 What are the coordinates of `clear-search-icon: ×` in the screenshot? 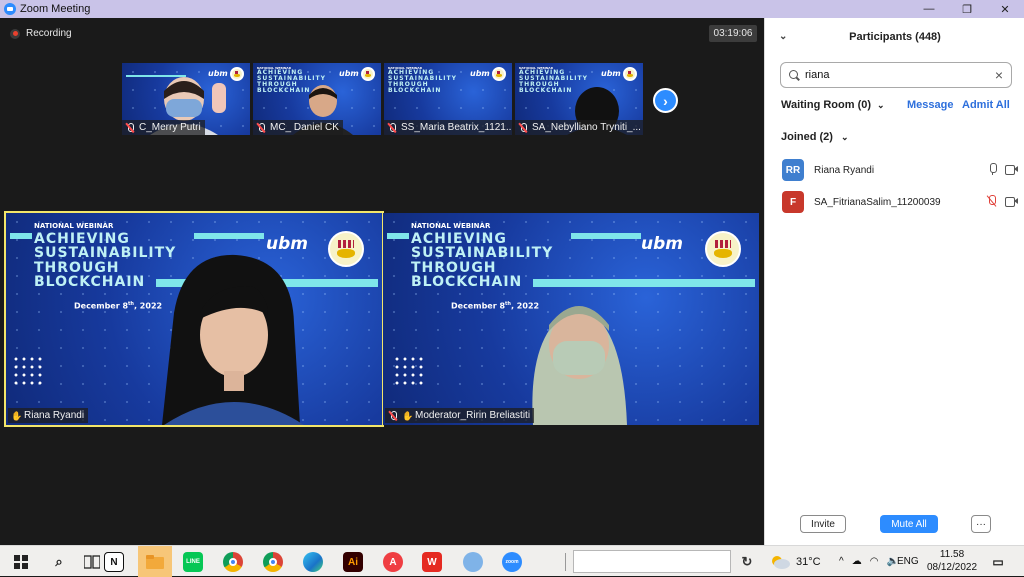 It's located at (999, 75).